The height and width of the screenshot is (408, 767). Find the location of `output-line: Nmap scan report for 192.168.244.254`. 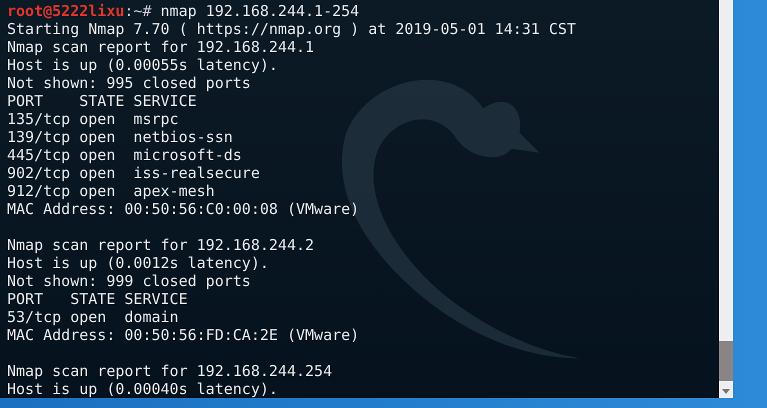

output-line: Nmap scan report for 192.168.244.254 is located at coordinates (169, 371).